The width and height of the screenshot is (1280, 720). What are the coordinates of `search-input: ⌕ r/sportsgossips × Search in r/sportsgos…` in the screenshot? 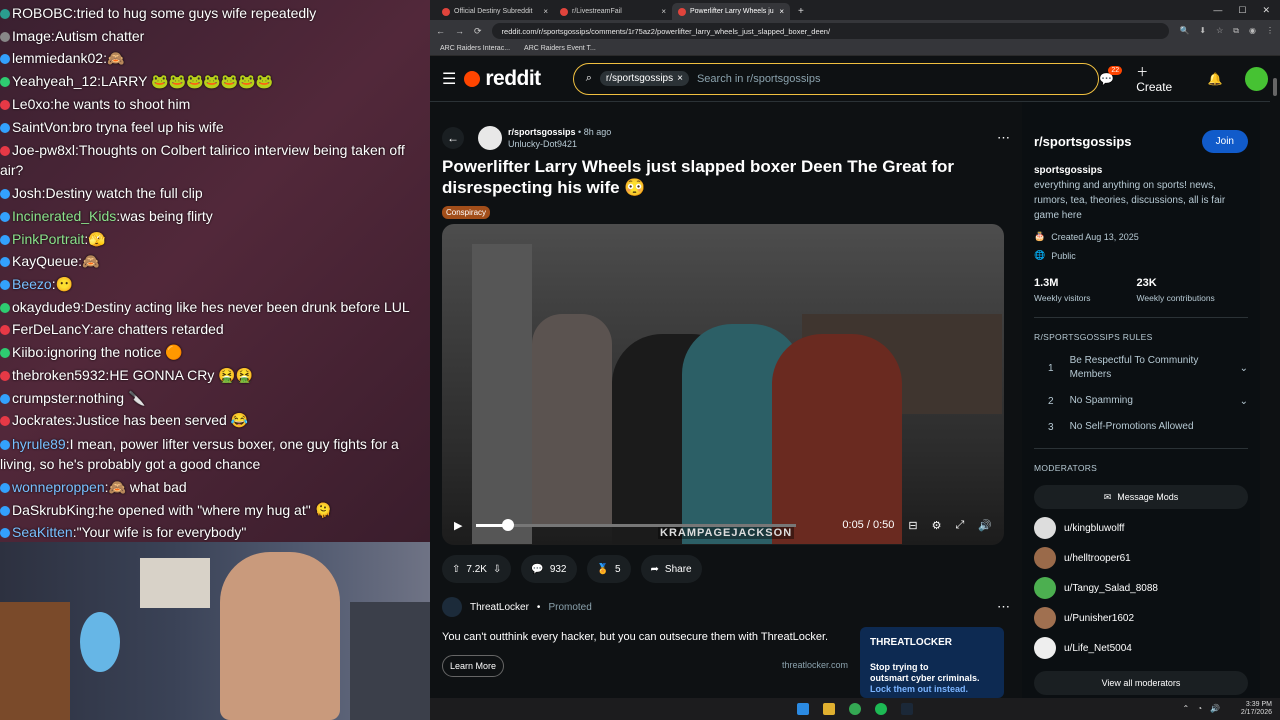 It's located at (836, 78).